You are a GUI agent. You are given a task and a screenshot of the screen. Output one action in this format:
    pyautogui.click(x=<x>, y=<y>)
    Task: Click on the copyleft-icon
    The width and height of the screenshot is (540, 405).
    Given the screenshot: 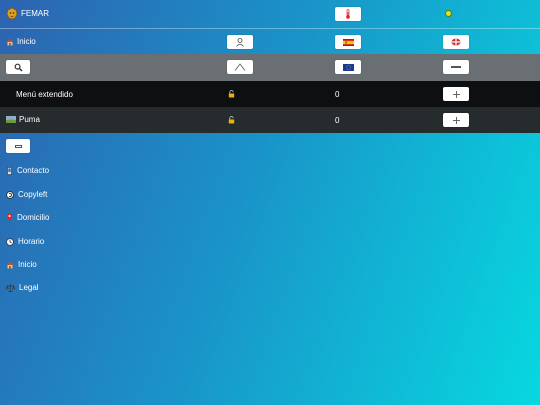 What is the action you would take?
    pyautogui.click(x=10, y=194)
    